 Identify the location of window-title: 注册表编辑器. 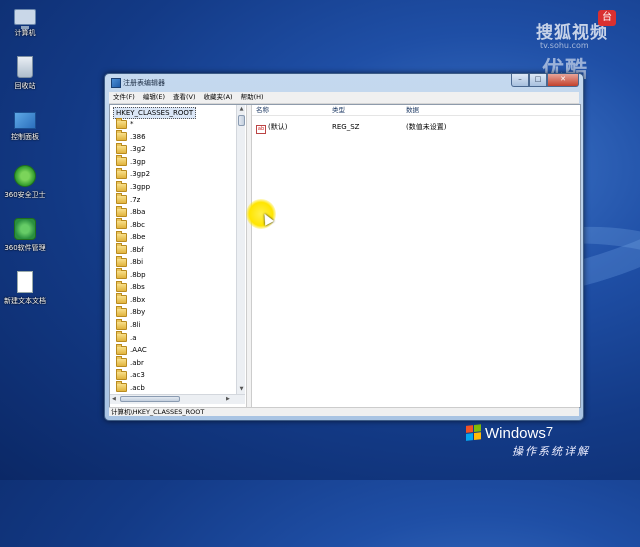
(144, 83).